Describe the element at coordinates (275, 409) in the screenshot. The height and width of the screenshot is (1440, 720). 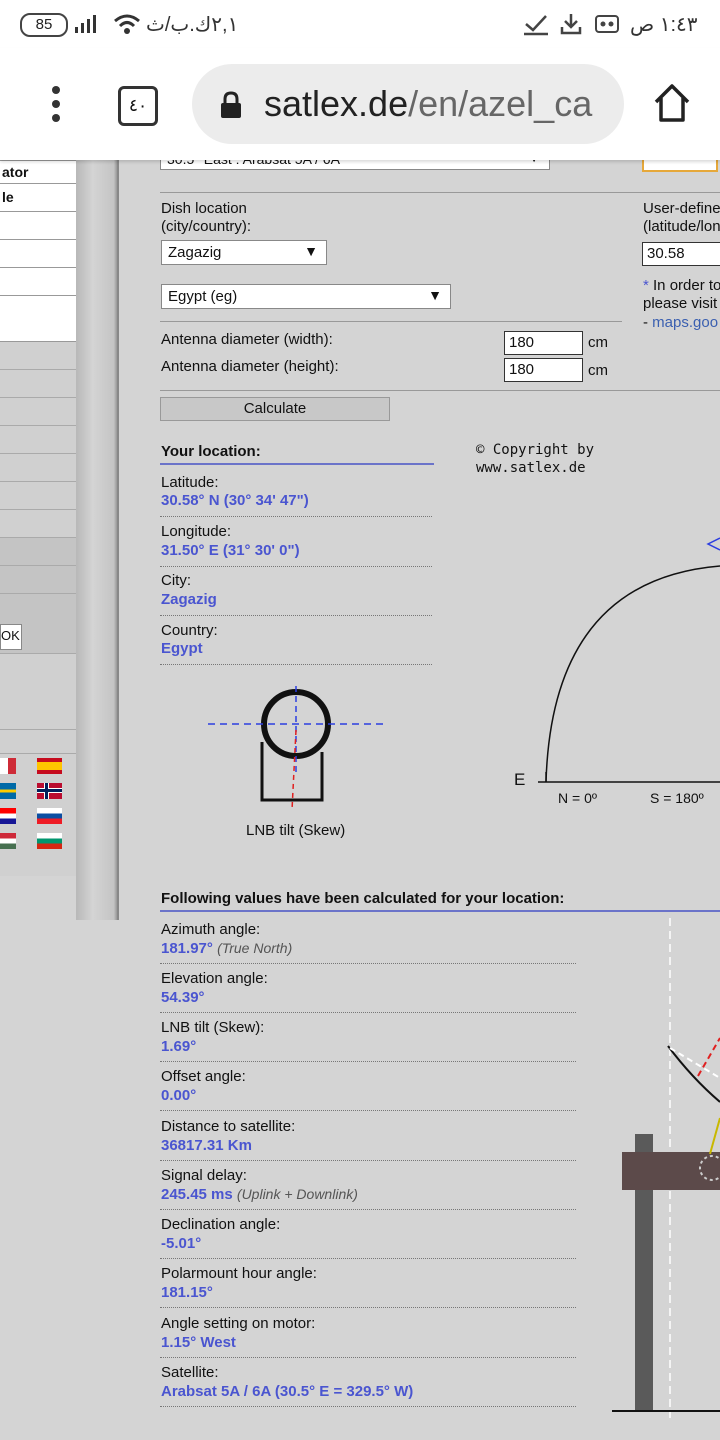
I see `calculate-button: Calculate` at that location.